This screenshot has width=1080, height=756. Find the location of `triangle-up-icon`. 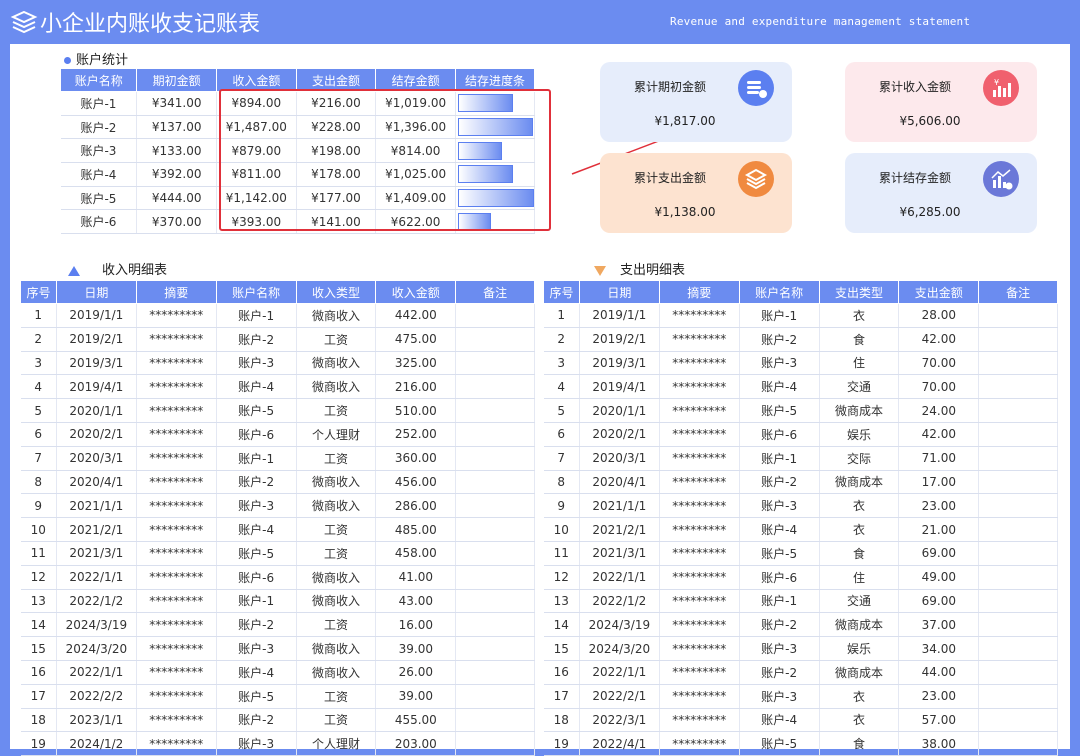

triangle-up-icon is located at coordinates (74, 270).